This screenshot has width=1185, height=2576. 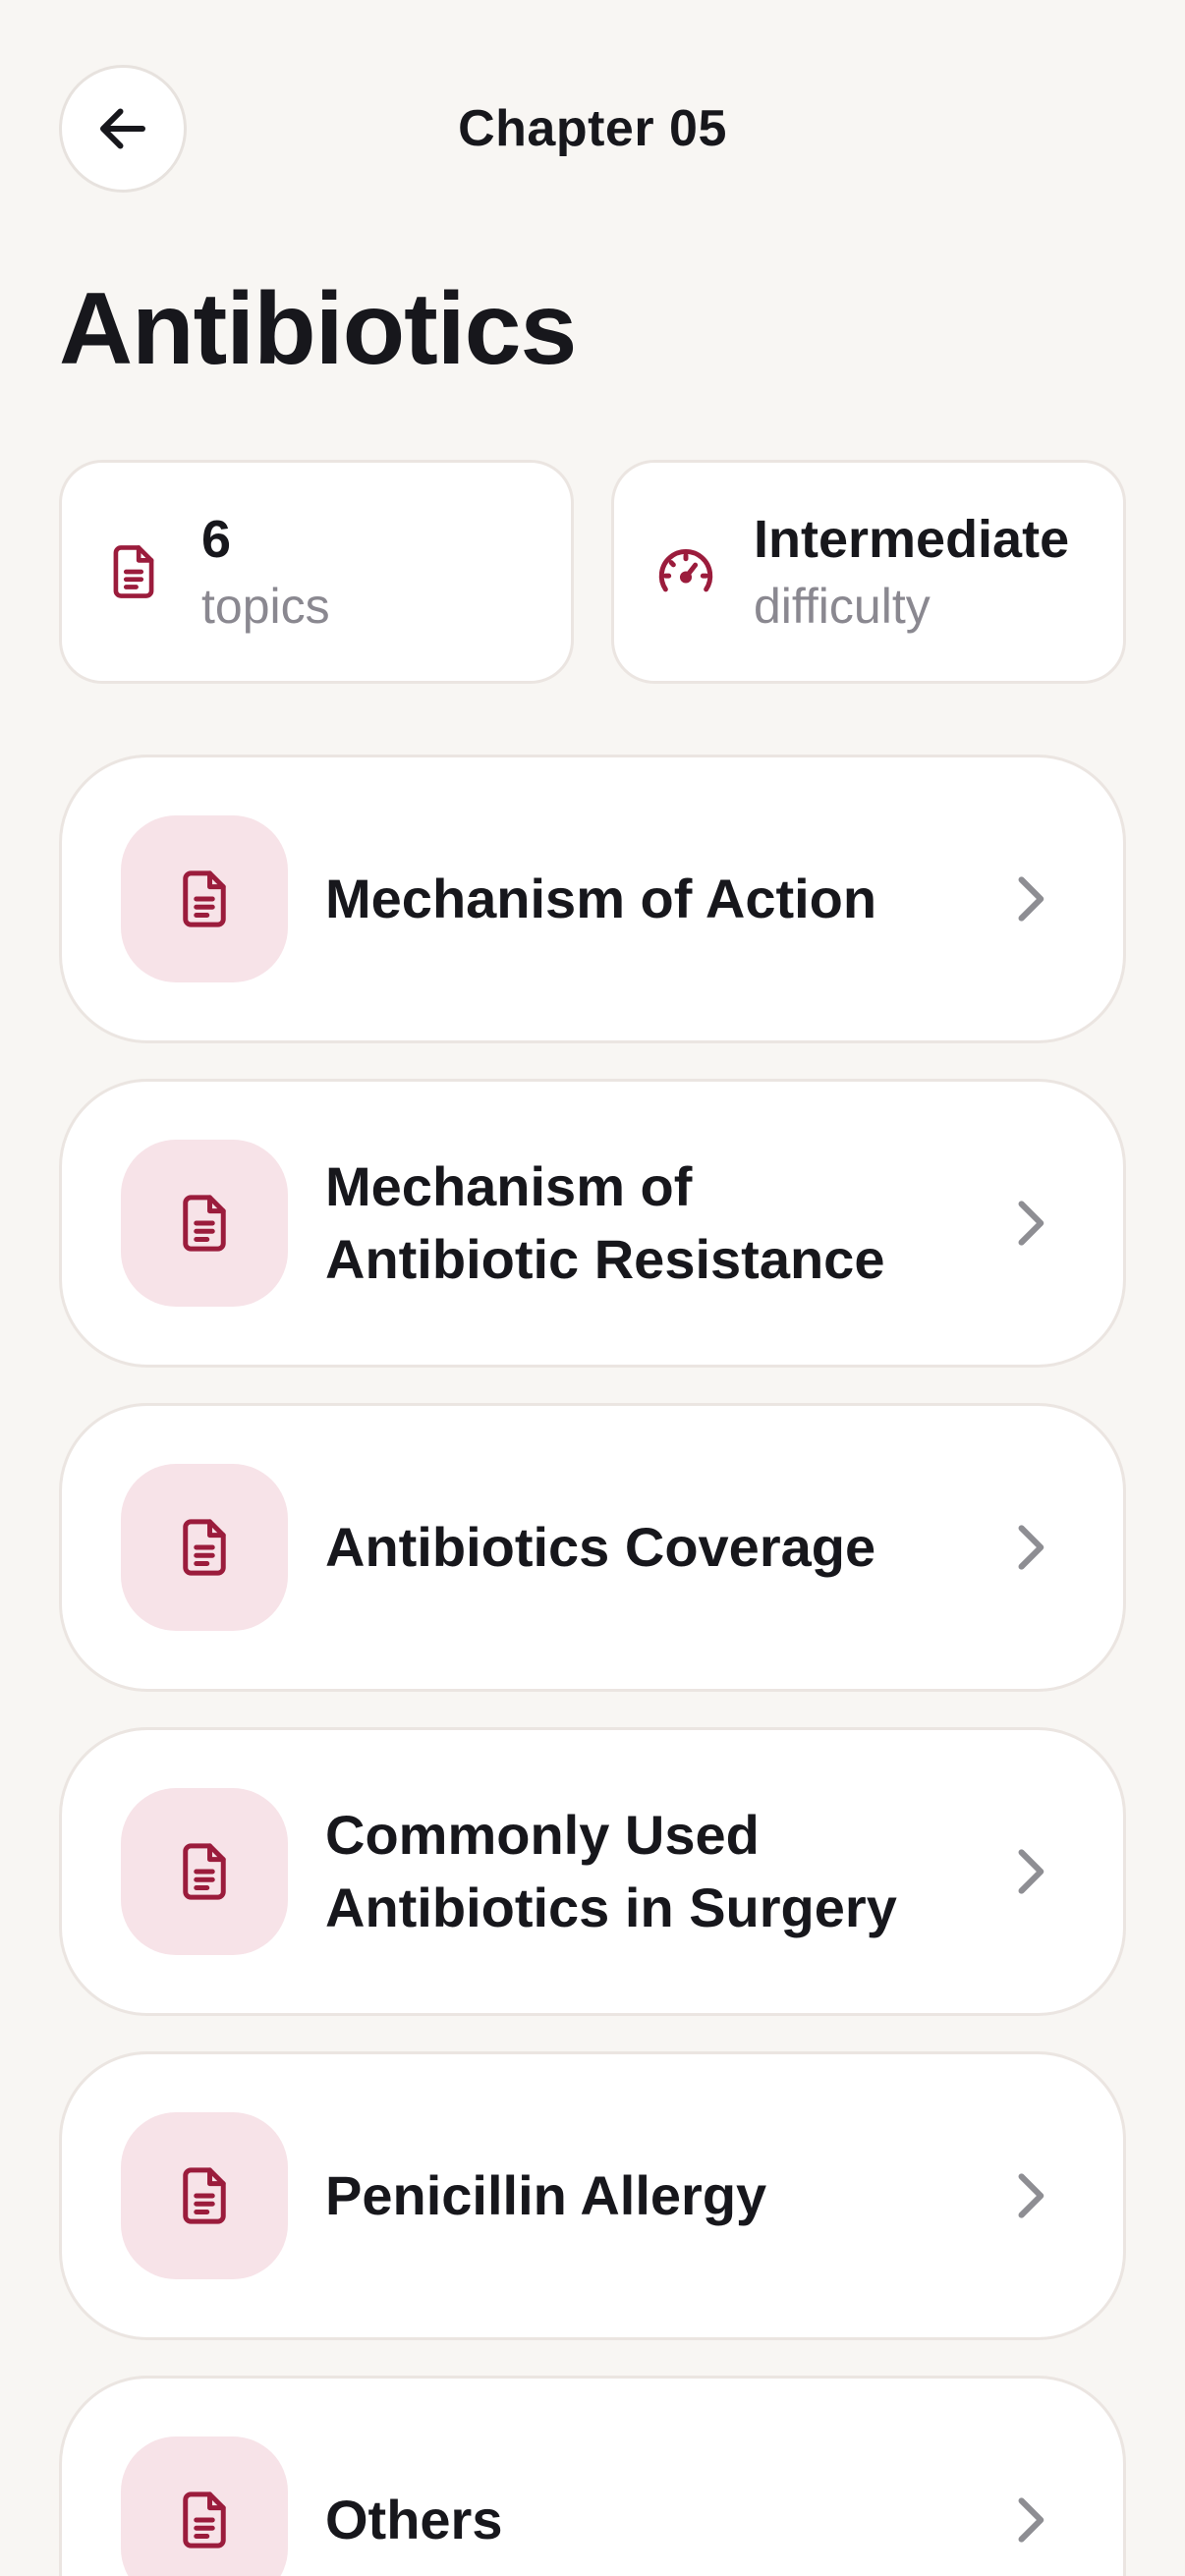 I want to click on topic-item-others: Others, so click(x=592, y=2476).